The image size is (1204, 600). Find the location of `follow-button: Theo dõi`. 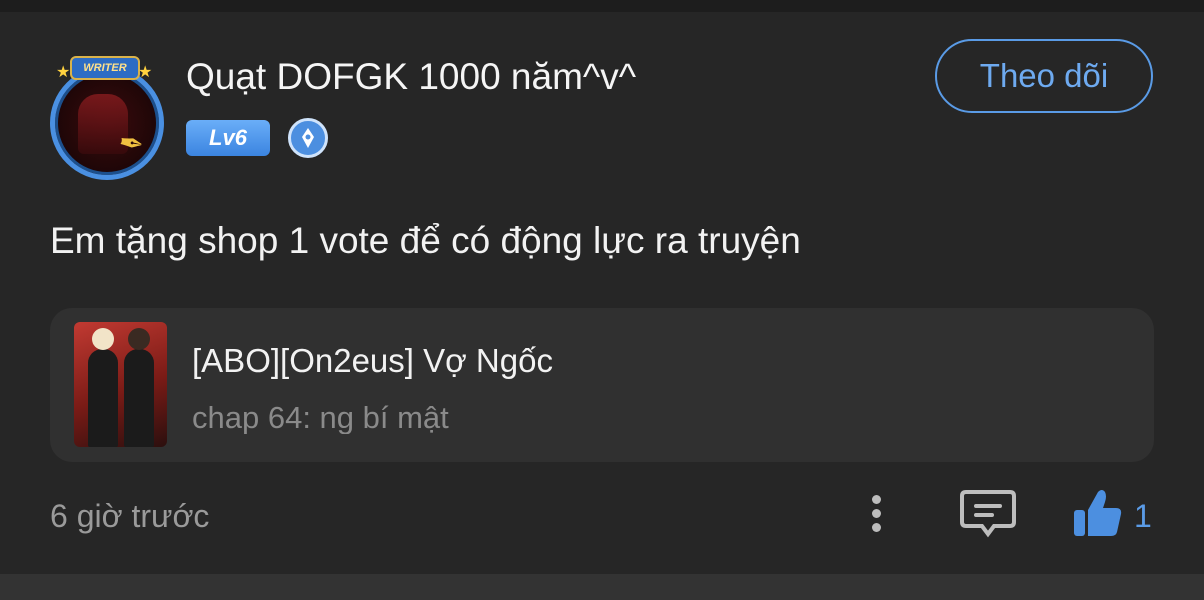

follow-button: Theo dõi is located at coordinates (1044, 76).